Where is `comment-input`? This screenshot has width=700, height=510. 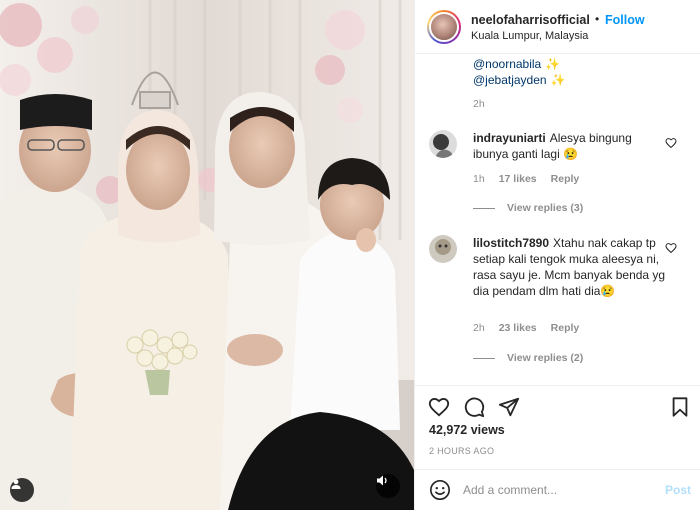 comment-input is located at coordinates (558, 490).